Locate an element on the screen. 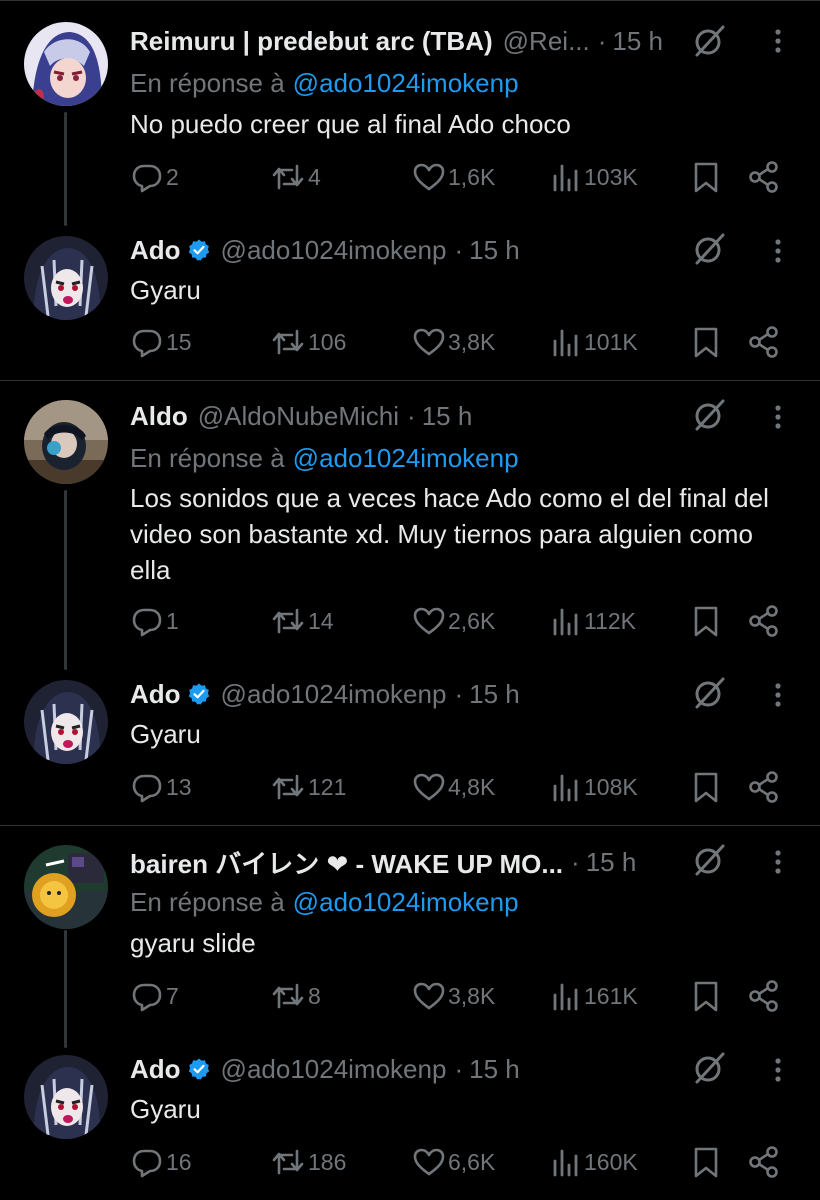 The height and width of the screenshot is (1200, 820). retweet-button: 4 is located at coordinates (295, 177).